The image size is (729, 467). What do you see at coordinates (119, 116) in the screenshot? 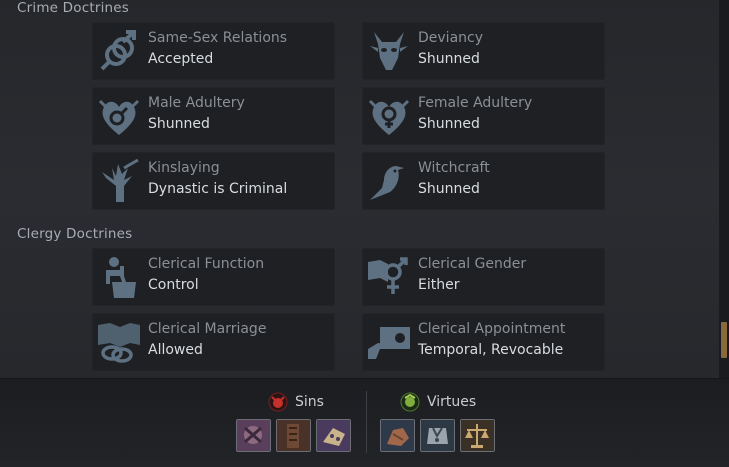
I see `male-heart-icon` at bounding box center [119, 116].